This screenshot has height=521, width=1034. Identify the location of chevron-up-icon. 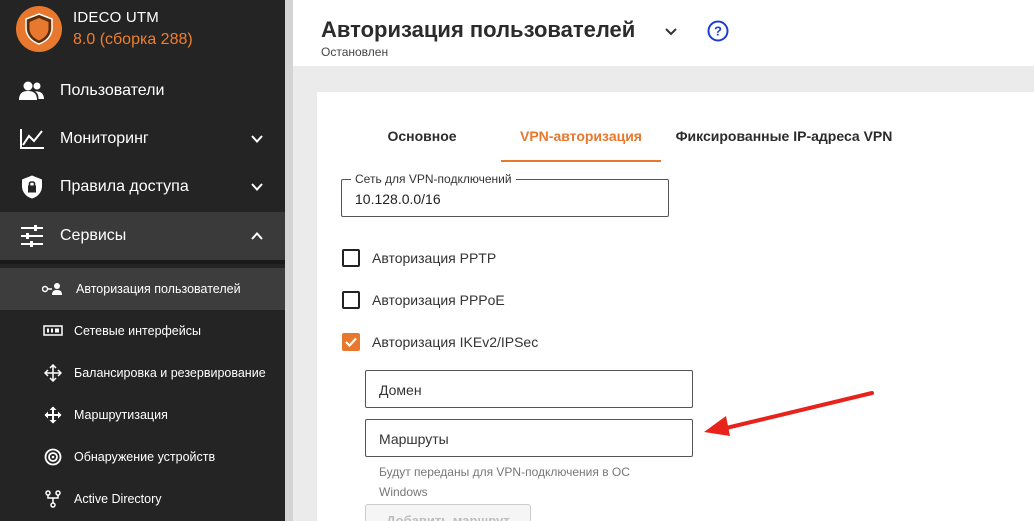
(257, 236).